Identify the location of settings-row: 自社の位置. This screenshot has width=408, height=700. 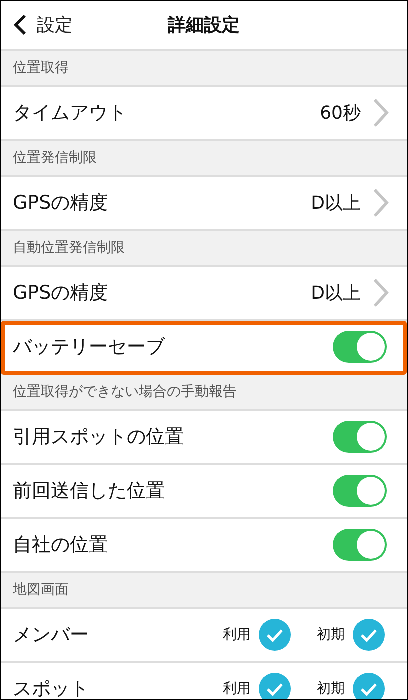
(204, 546).